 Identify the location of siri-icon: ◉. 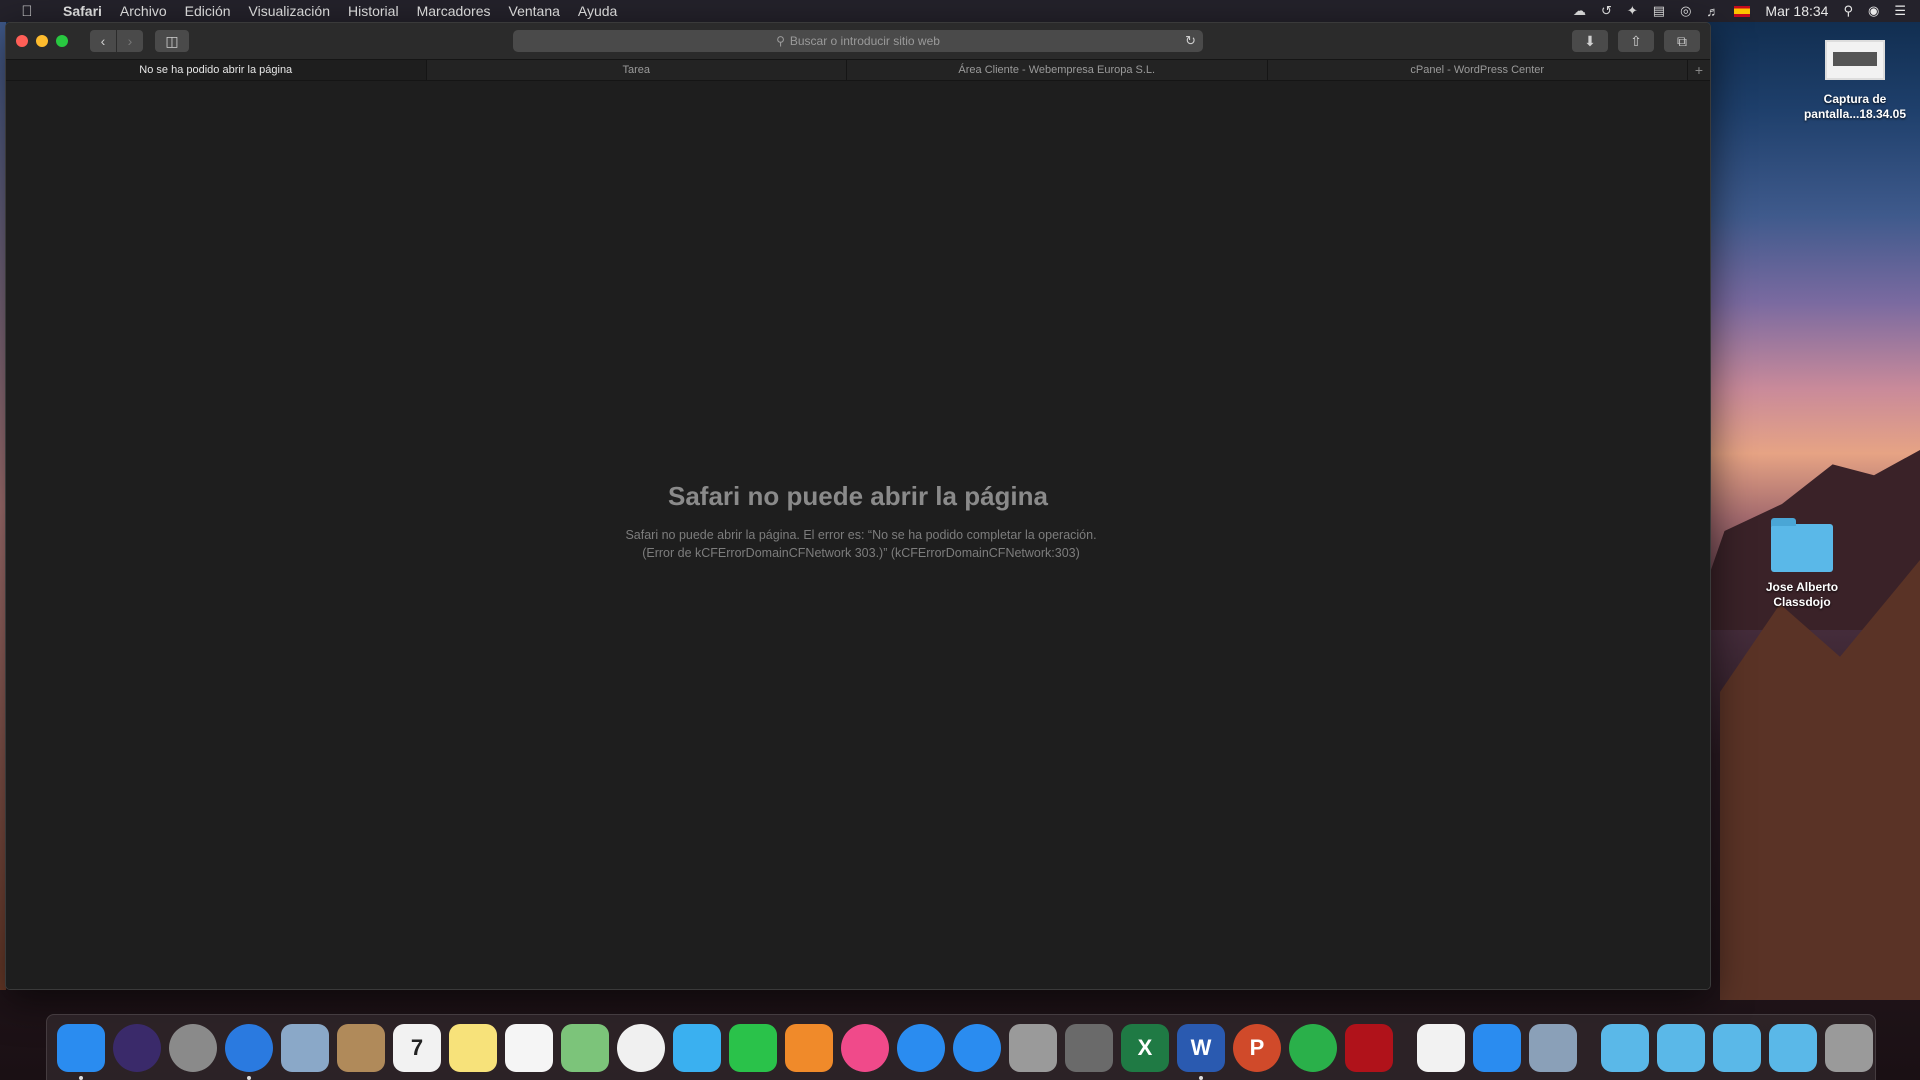
(1873, 11).